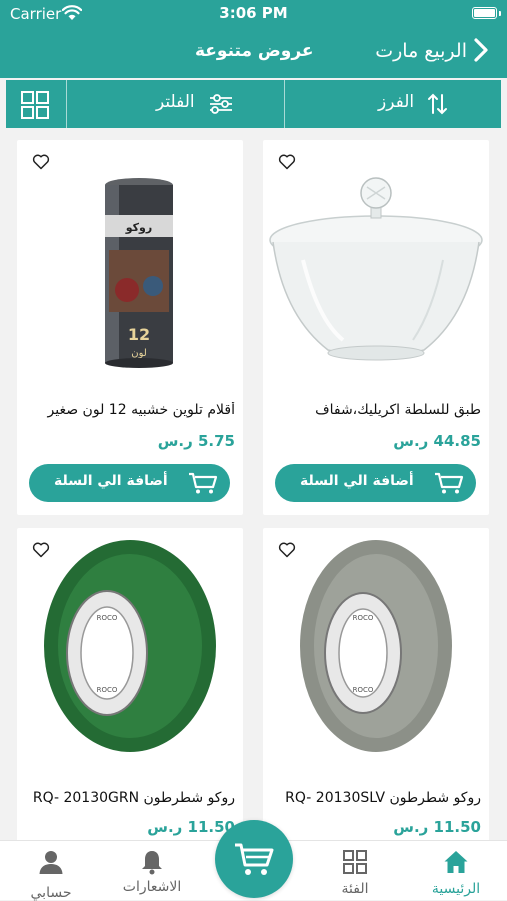  Describe the element at coordinates (396, 102) in the screenshot. I see `sort-button: الفرز` at that location.